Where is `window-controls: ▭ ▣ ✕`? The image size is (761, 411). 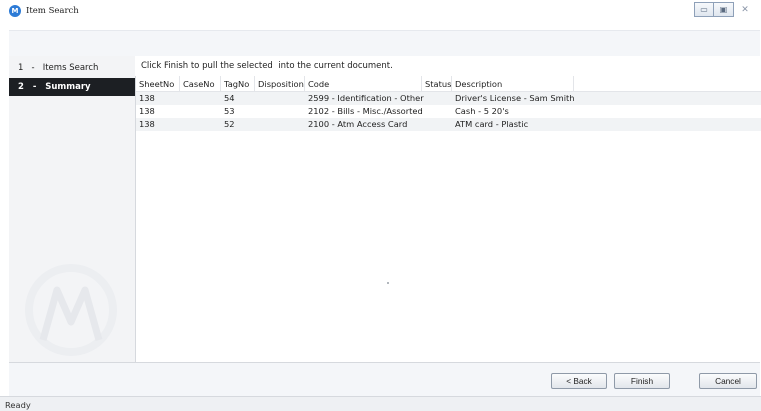 window-controls: ▭ ▣ ✕ is located at coordinates (725, 10).